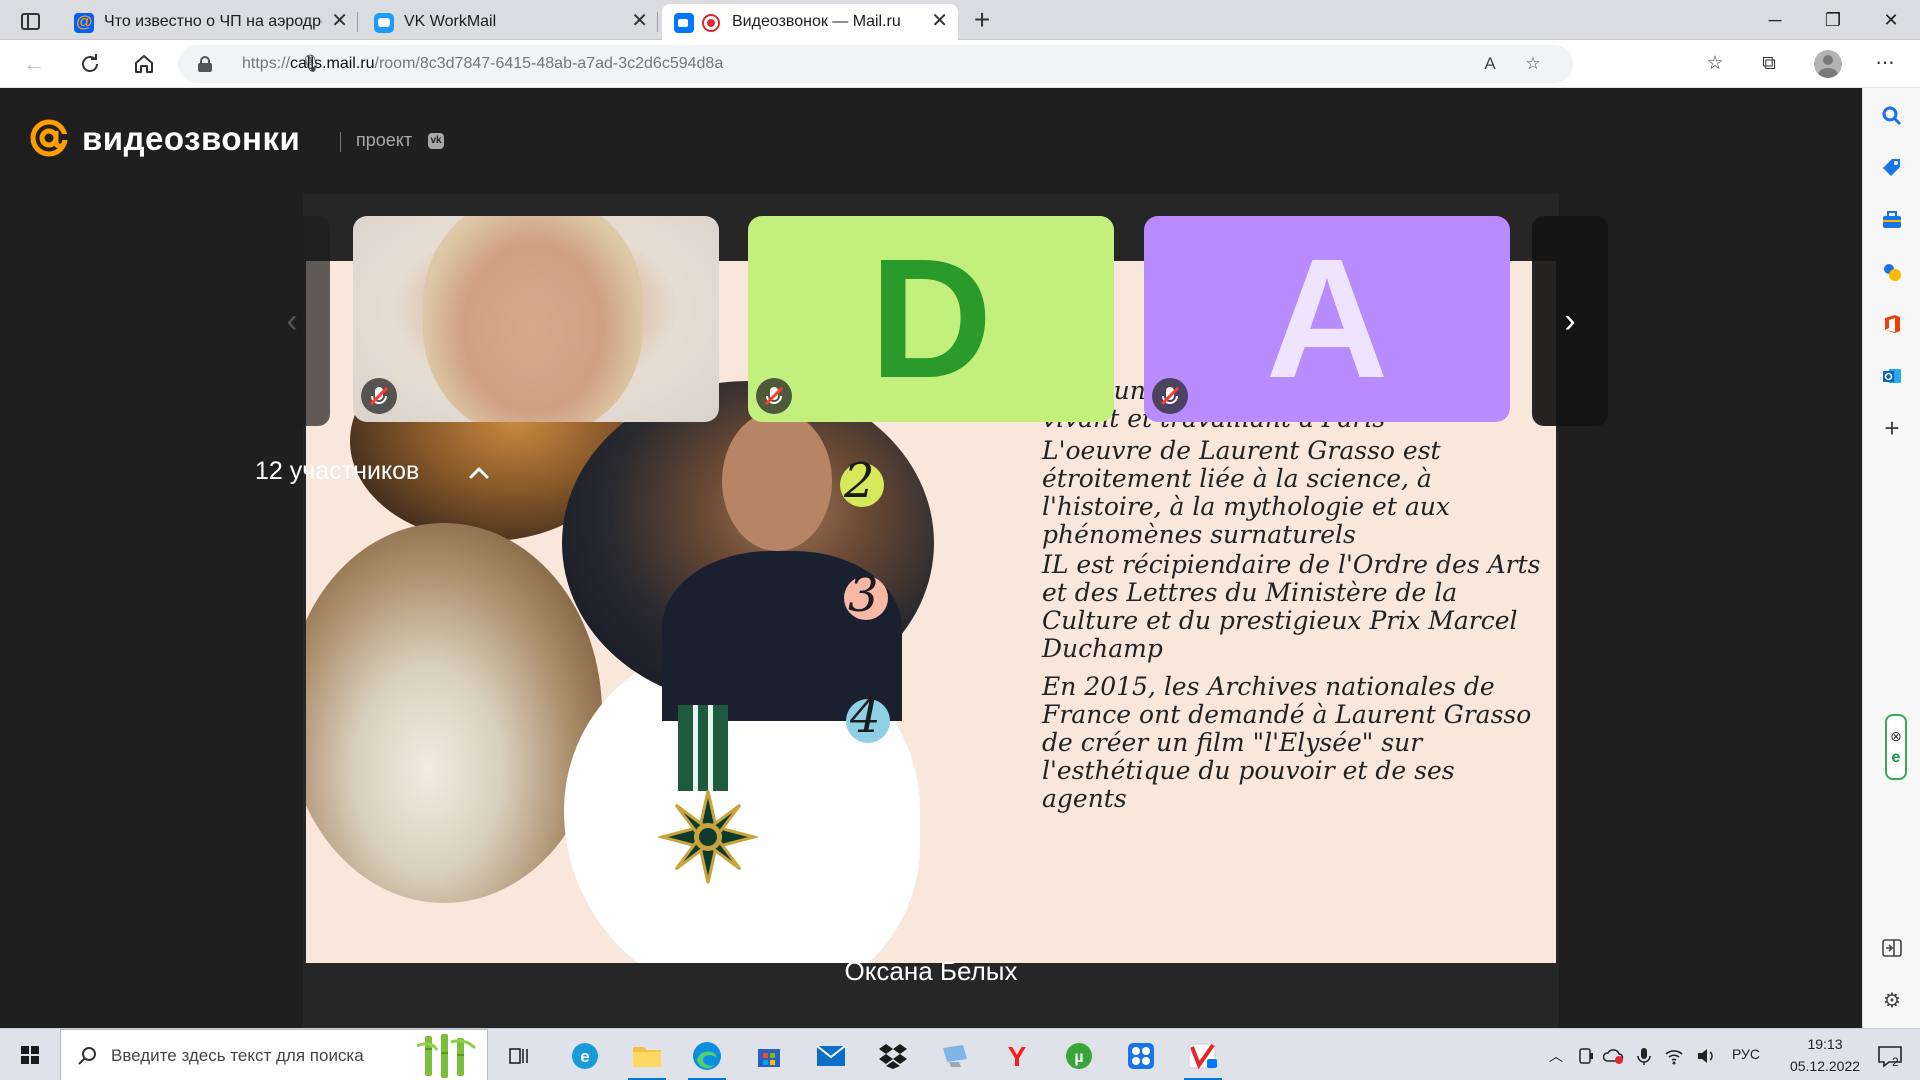 Image resolution: width=1920 pixels, height=1080 pixels. Describe the element at coordinates (1885, 64) in the screenshot. I see `more-menu-icon: ⋯` at that location.